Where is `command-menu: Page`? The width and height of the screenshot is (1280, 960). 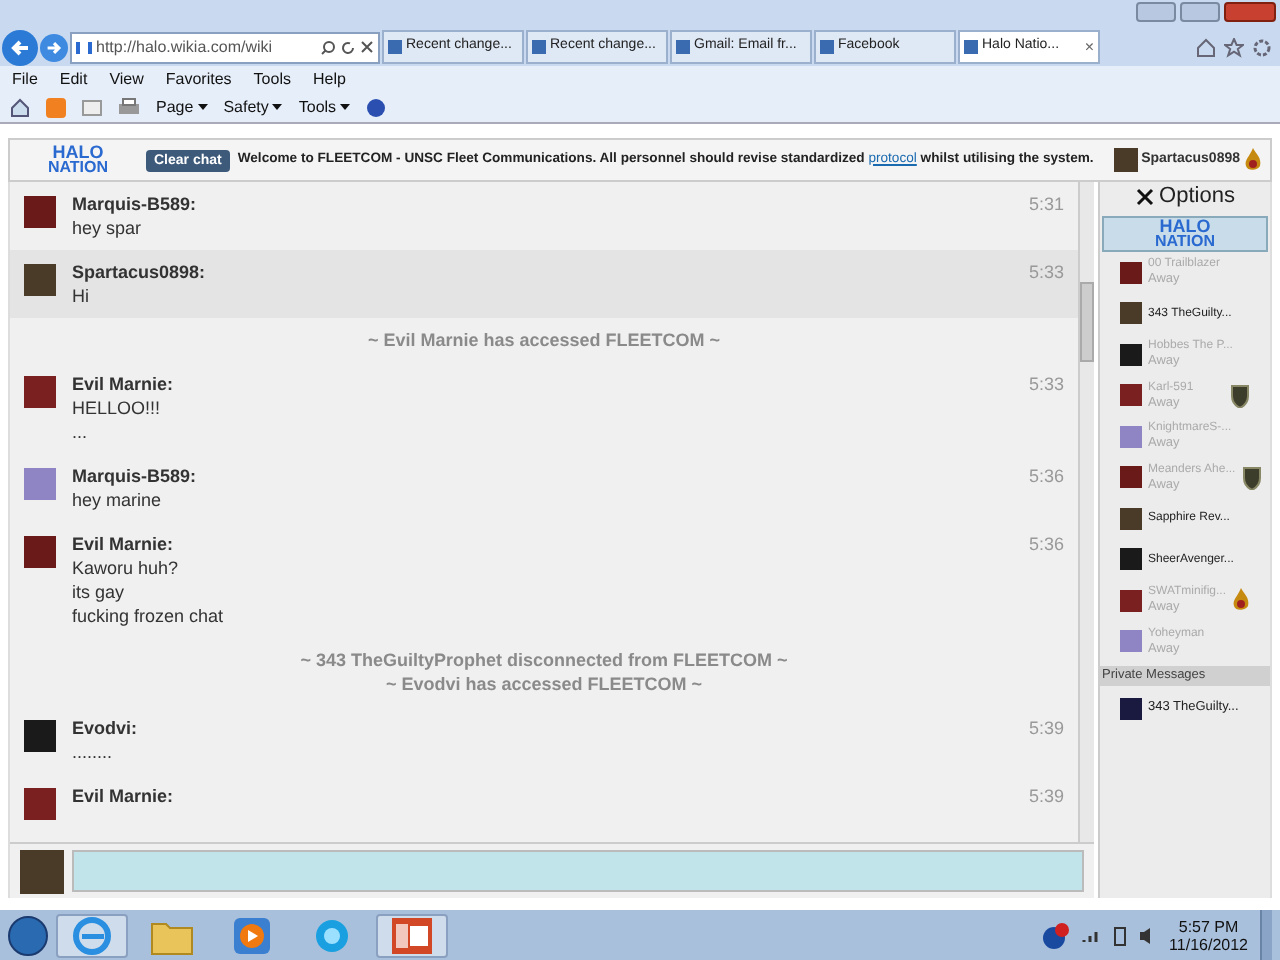
command-menu: Page is located at coordinates (182, 107).